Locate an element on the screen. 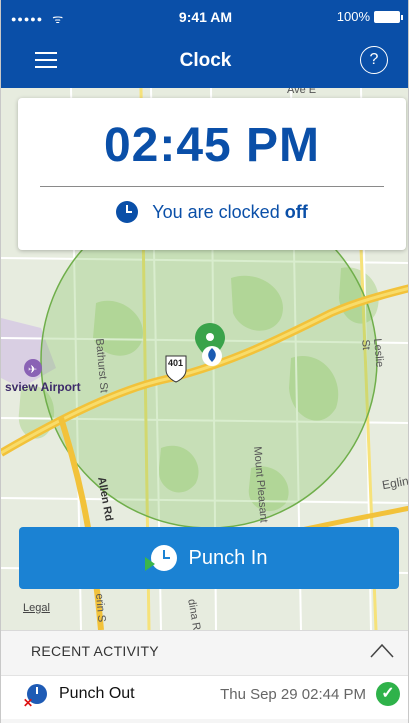 This screenshot has width=409, height=723. punch-in-label: Punch In is located at coordinates (228, 557).